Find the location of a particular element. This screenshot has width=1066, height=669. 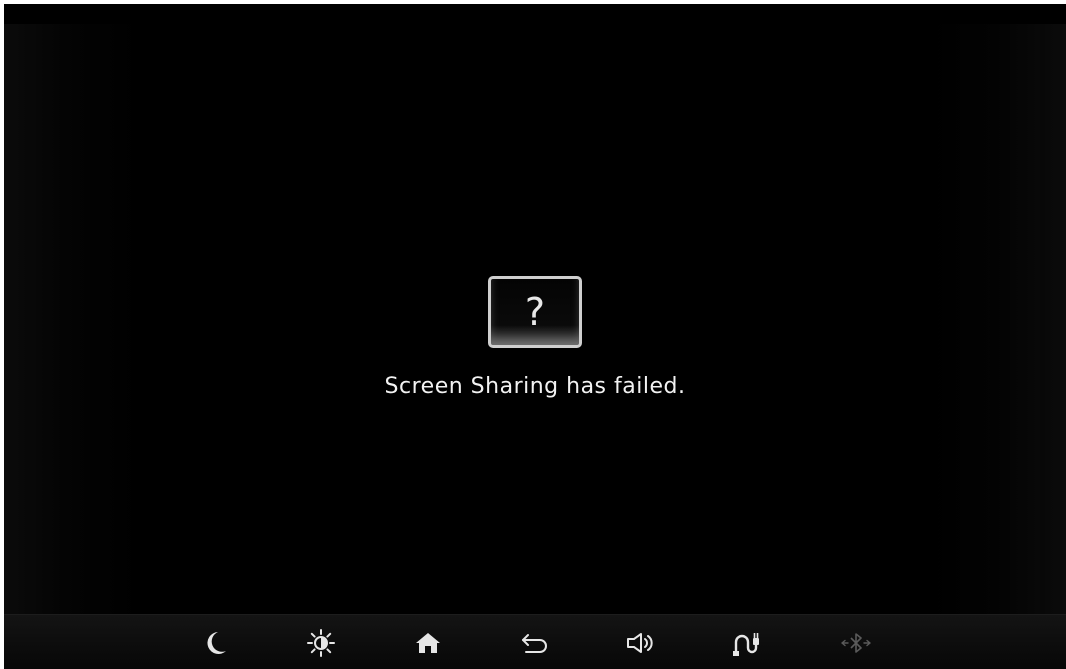

crescent-moon-icon is located at coordinates (216, 643).